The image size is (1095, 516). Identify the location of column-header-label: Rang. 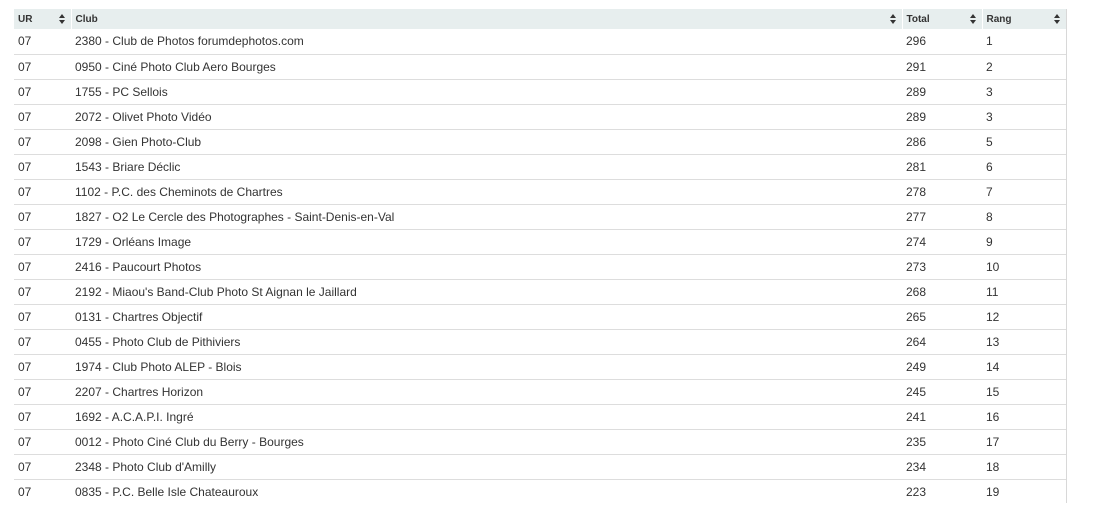
(999, 19).